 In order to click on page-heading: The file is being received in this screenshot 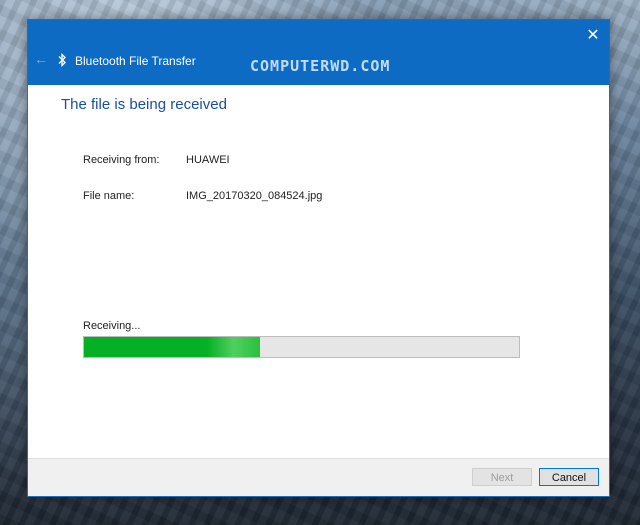, I will do `click(144, 104)`.